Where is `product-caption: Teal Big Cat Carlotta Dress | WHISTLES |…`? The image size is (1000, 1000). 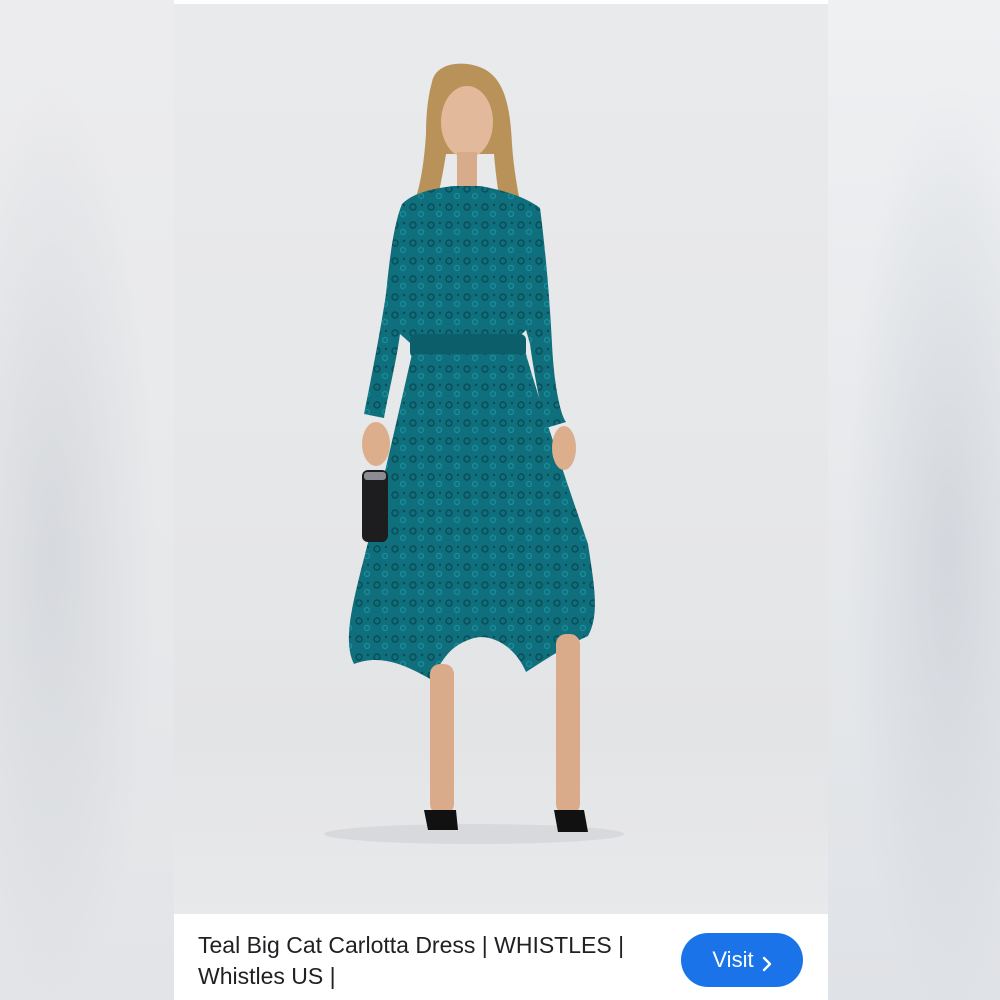
product-caption: Teal Big Cat Carlotta Dress | WHISTLES |… is located at coordinates (428, 961).